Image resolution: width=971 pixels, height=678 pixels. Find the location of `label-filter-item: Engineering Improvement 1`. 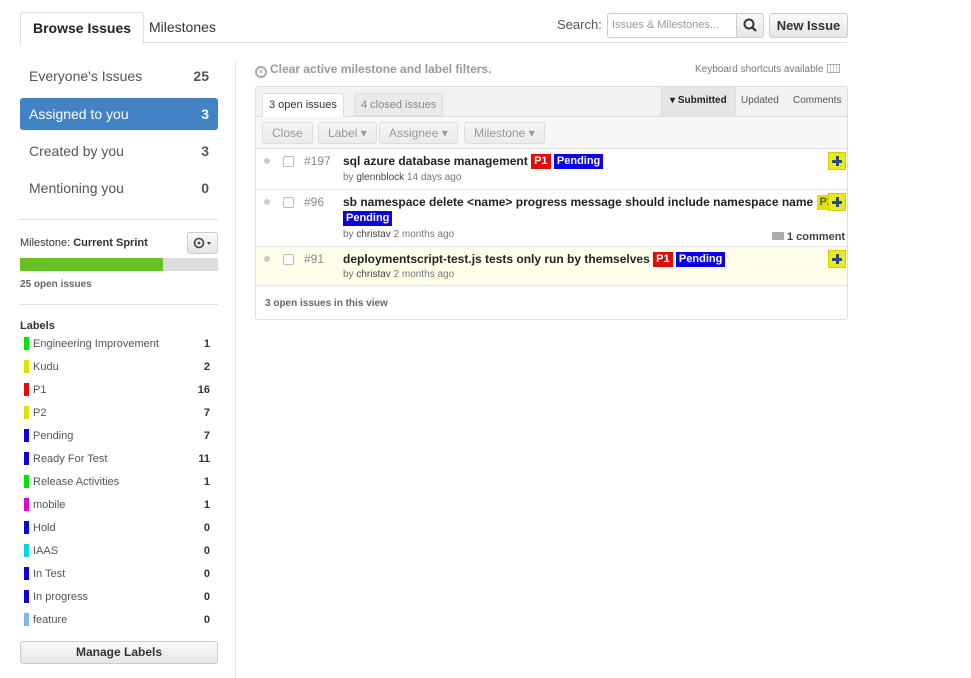

label-filter-item: Engineering Improvement 1 is located at coordinates (117, 344).